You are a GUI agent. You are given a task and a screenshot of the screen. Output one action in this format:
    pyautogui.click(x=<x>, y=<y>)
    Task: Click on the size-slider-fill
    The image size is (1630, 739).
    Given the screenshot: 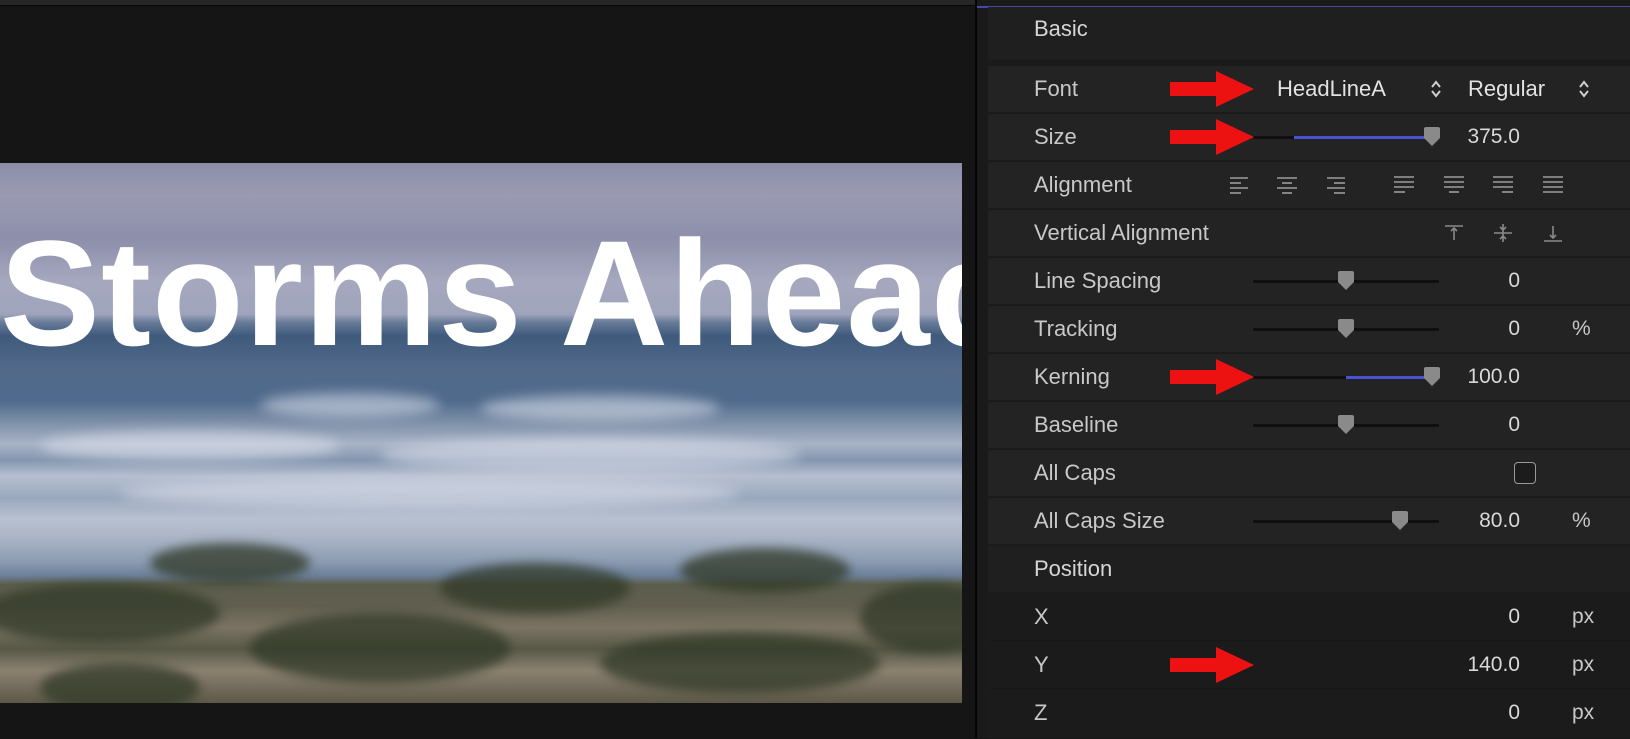 What is the action you would take?
    pyautogui.click(x=1362, y=137)
    